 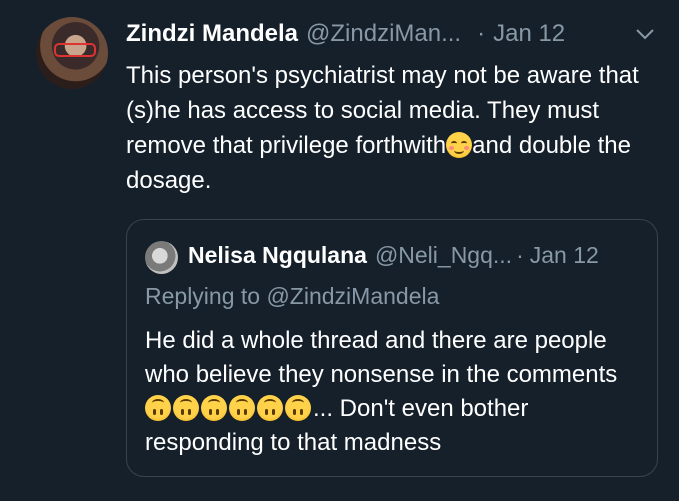 I want to click on chevron-down-icon, so click(x=645, y=34).